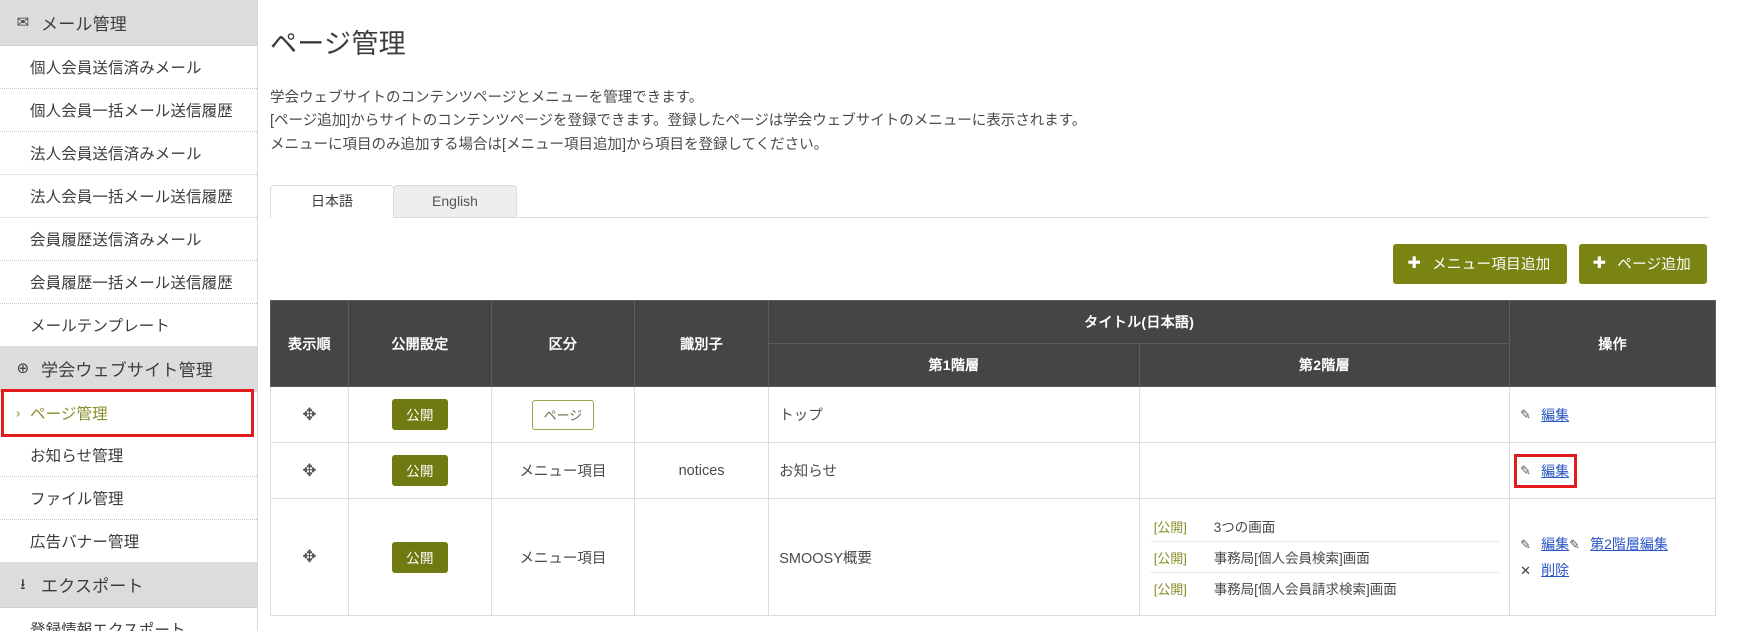 This screenshot has height=631, width=1739. What do you see at coordinates (131, 283) in the screenshot?
I see `sidebar-item-label: 会員履歴一括メール送信履歴` at bounding box center [131, 283].